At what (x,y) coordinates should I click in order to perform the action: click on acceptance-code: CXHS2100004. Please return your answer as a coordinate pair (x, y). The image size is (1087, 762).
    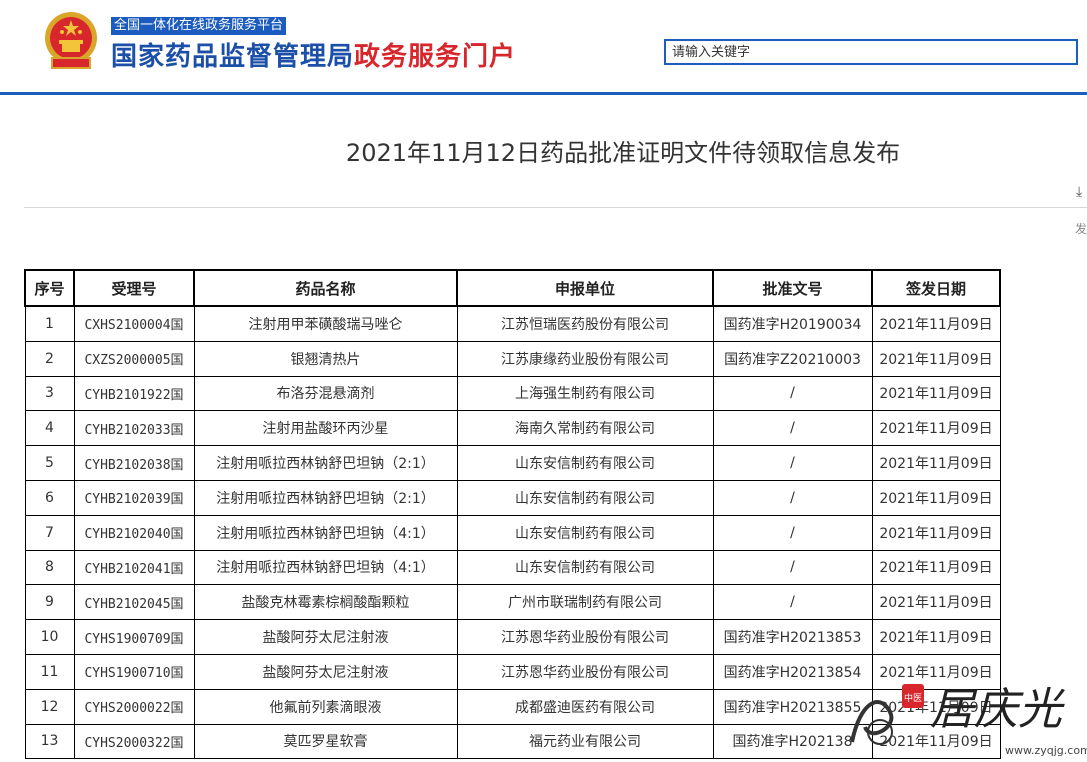
    Looking at the image, I should click on (127, 326).